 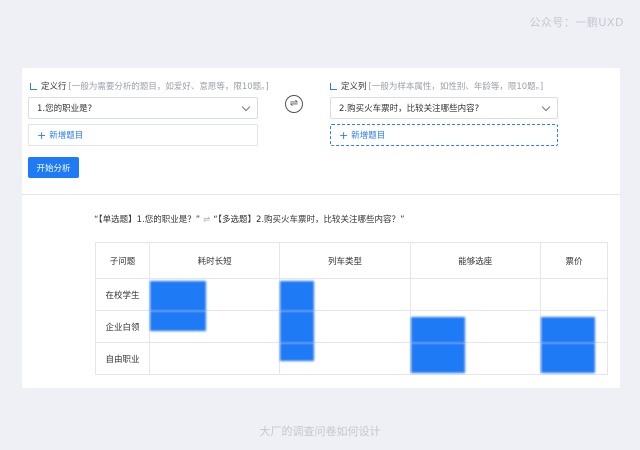 What do you see at coordinates (320, 431) in the screenshot?
I see `caption: 大厂的调查问卷如何设计` at bounding box center [320, 431].